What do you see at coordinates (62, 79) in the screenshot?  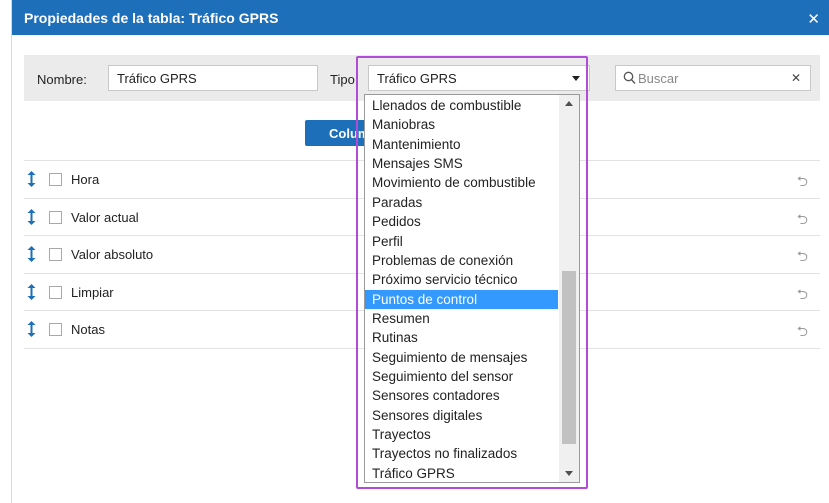 I see `name-label: Nombre:` at bounding box center [62, 79].